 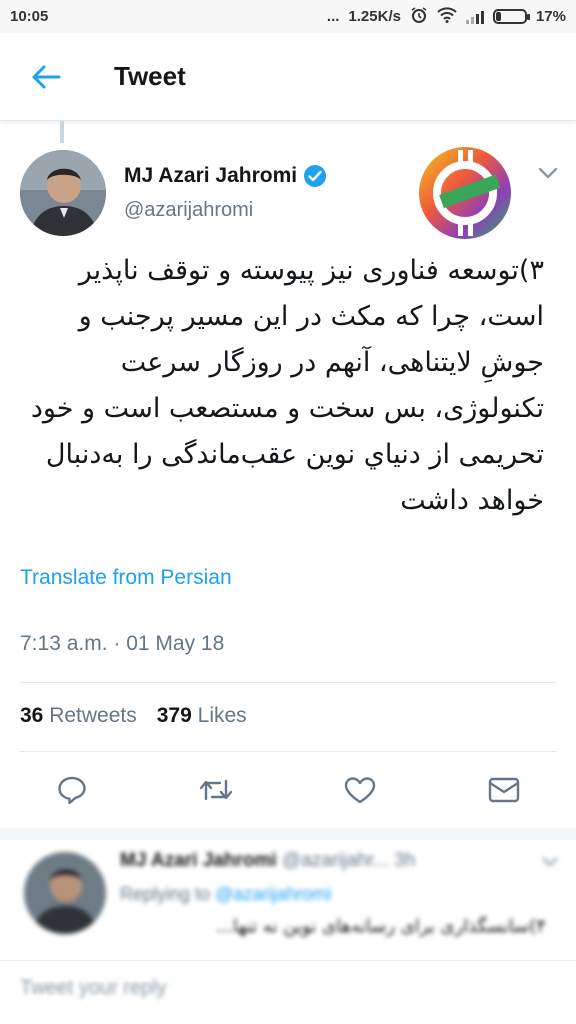 I want to click on author-avatar, so click(x=63, y=193).